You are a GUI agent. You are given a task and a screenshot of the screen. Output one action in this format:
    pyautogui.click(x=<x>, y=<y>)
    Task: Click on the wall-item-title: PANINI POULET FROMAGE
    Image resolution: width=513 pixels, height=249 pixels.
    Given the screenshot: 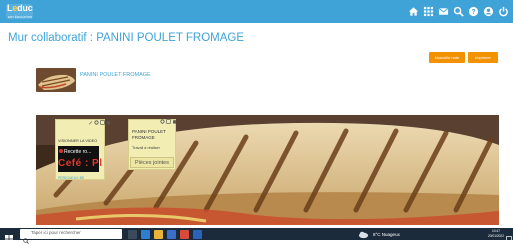 What is the action you would take?
    pyautogui.click(x=115, y=75)
    